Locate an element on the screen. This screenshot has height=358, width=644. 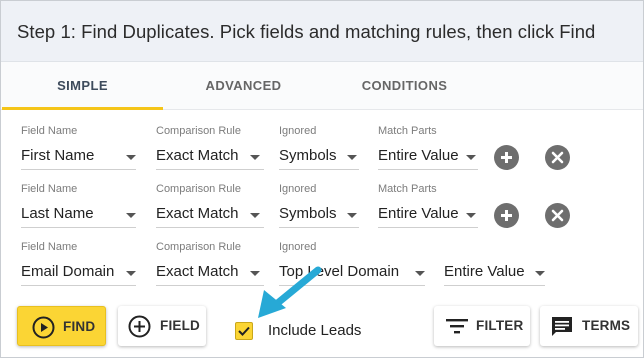
tab-advanced: ADVANCED is located at coordinates (243, 86).